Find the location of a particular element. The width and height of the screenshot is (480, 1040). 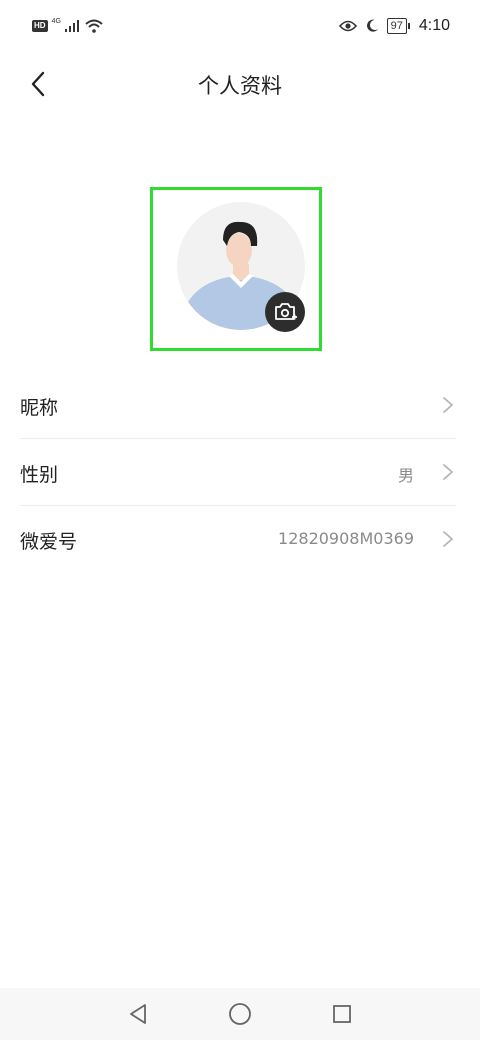

nickname-row: 昵称 is located at coordinates (238, 405).